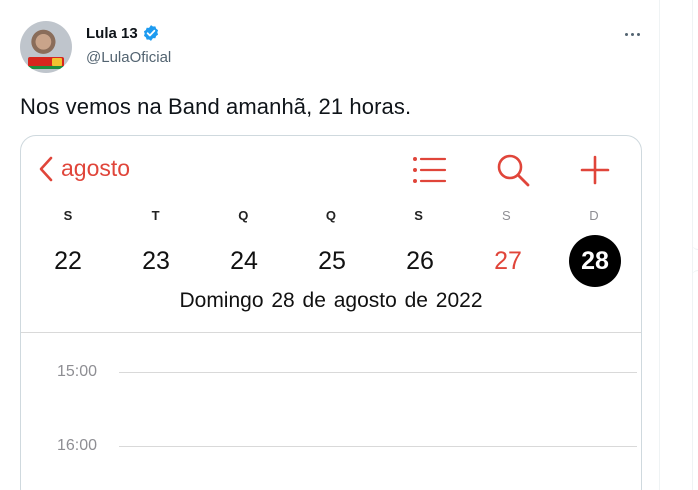  I want to click on add-icon, so click(595, 170).